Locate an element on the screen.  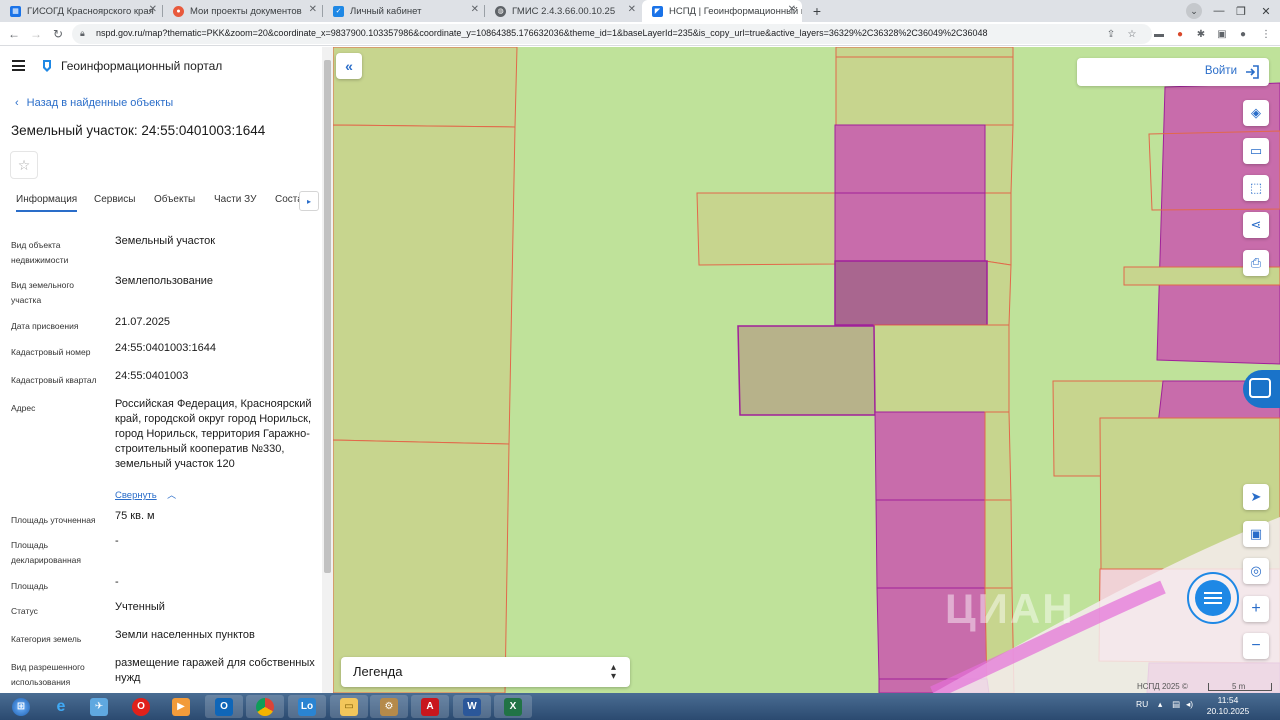
layers-icon: ◈ is located at coordinates (1256, 113).